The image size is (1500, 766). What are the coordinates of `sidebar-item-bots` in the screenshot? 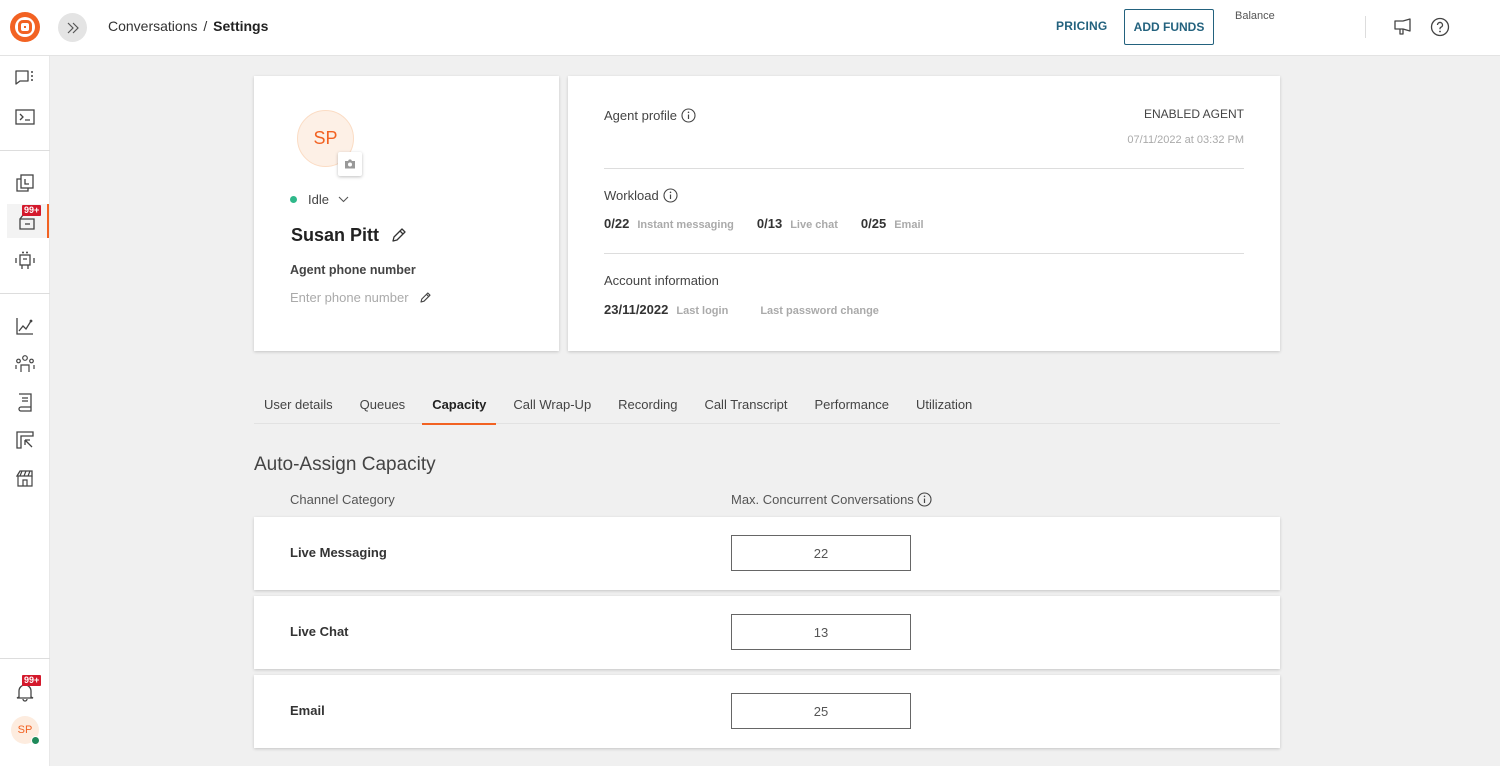 It's located at (25, 260).